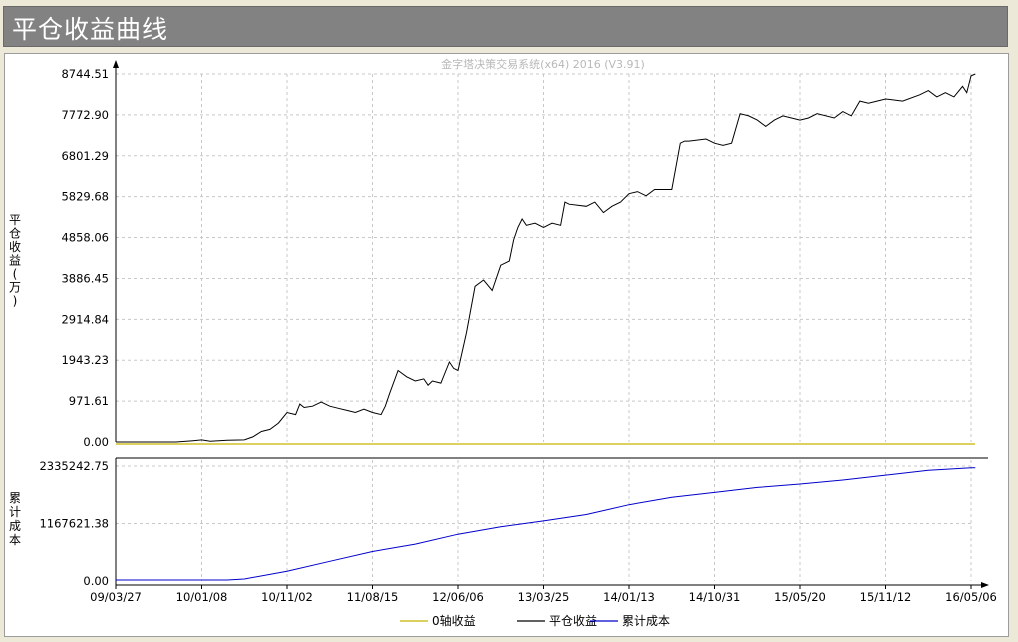 The image size is (1018, 642). What do you see at coordinates (89, 401) in the screenshot?
I see `y-tick-label: 971.61` at bounding box center [89, 401].